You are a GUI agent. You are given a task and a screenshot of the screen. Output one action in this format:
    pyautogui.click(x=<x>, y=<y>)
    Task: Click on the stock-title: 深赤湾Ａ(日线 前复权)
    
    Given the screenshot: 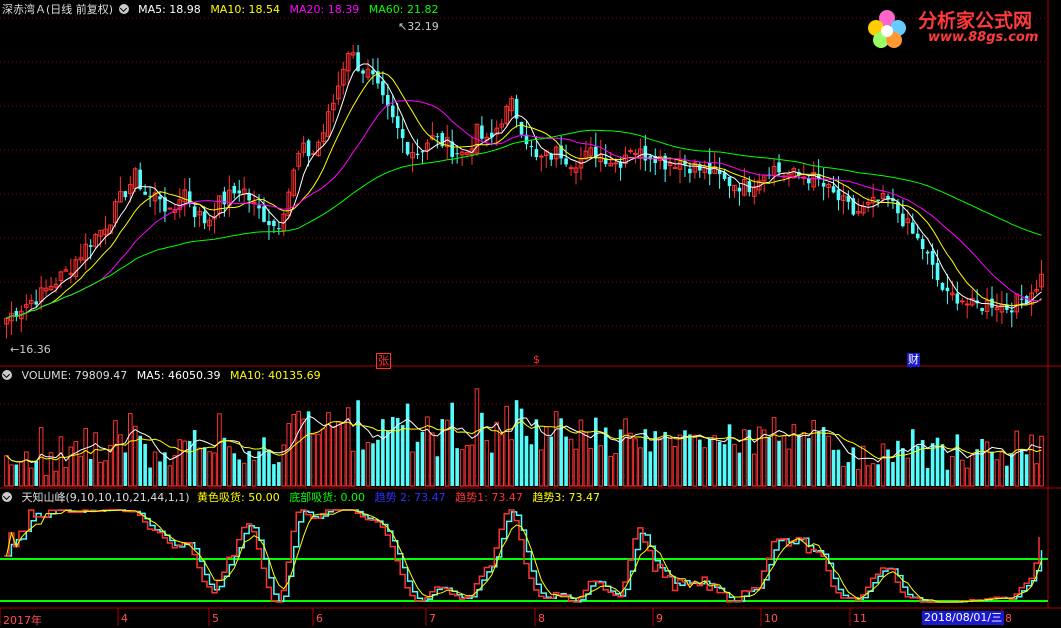 What is the action you would take?
    pyautogui.click(x=57, y=9)
    